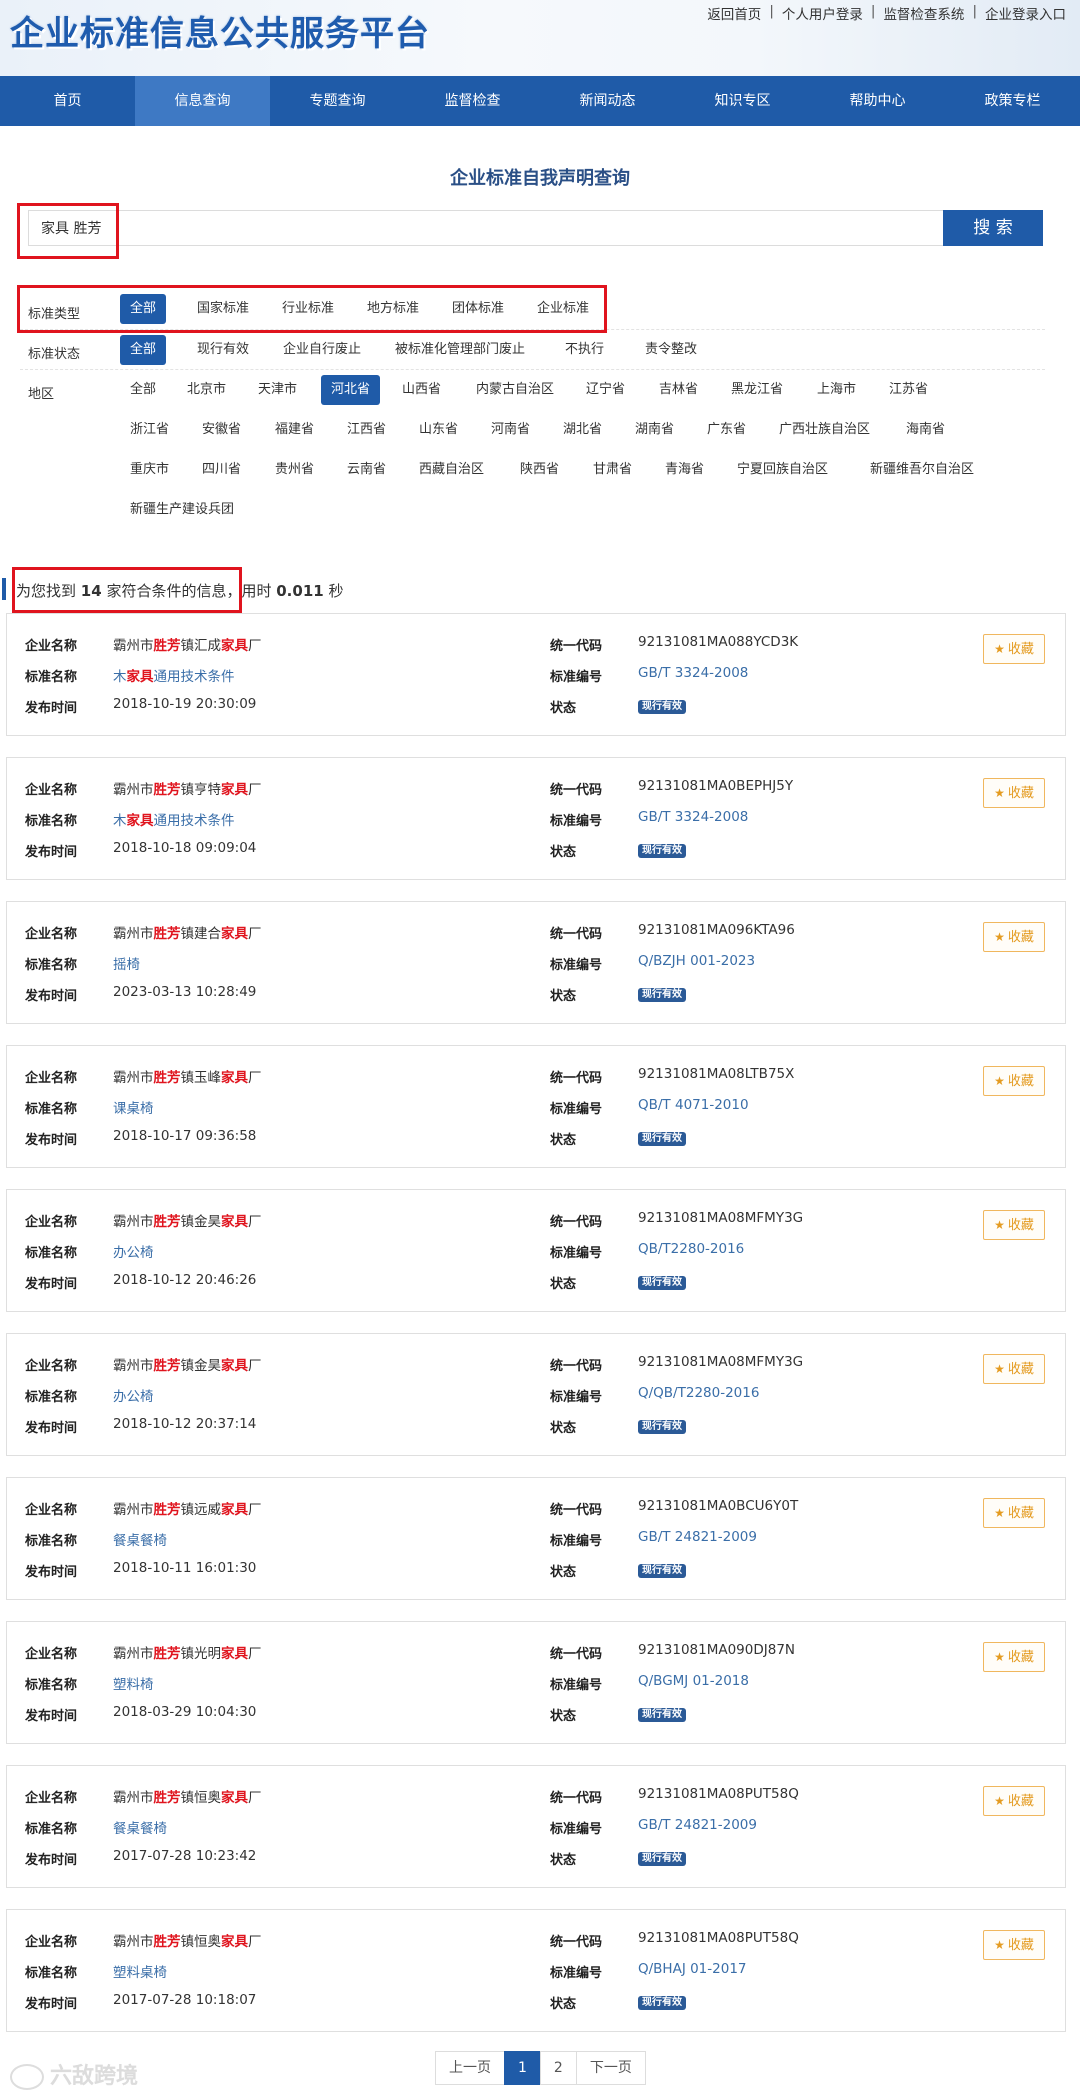 This screenshot has width=1080, height=2097. What do you see at coordinates (610, 2068) in the screenshot?
I see `next-page-button: 下一页` at bounding box center [610, 2068].